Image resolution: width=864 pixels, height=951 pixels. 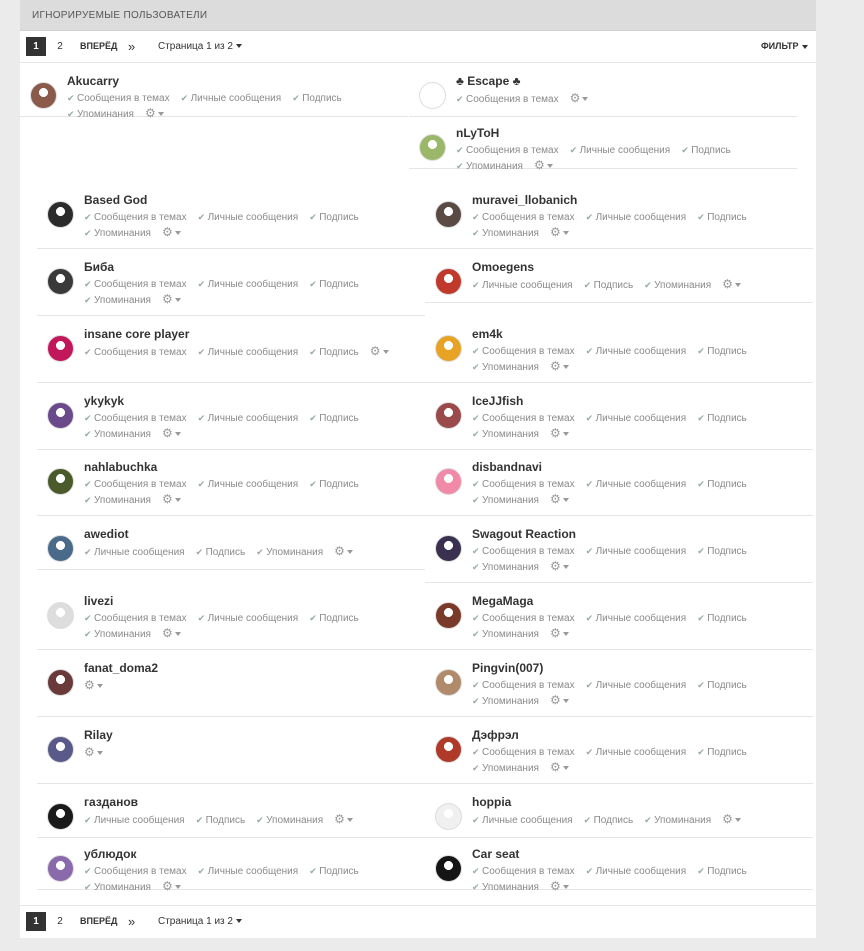 I want to click on user-name-link: nLyToH, so click(x=477, y=133).